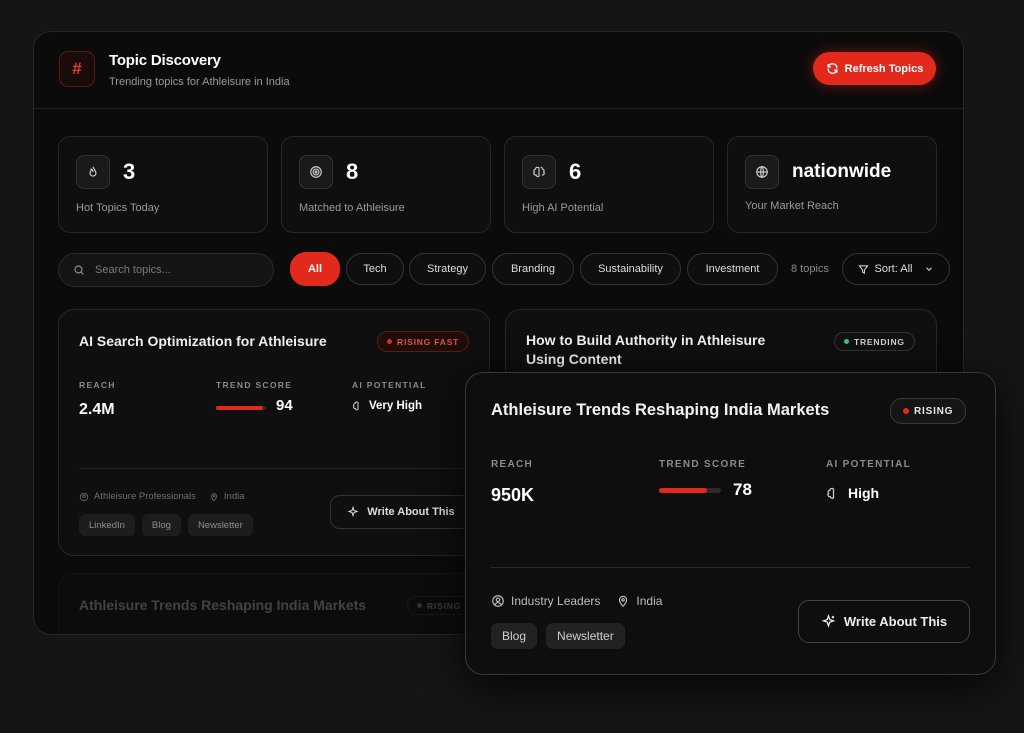 This screenshot has width=1024, height=733. I want to click on stat-label: Your Market Reach, so click(792, 206).